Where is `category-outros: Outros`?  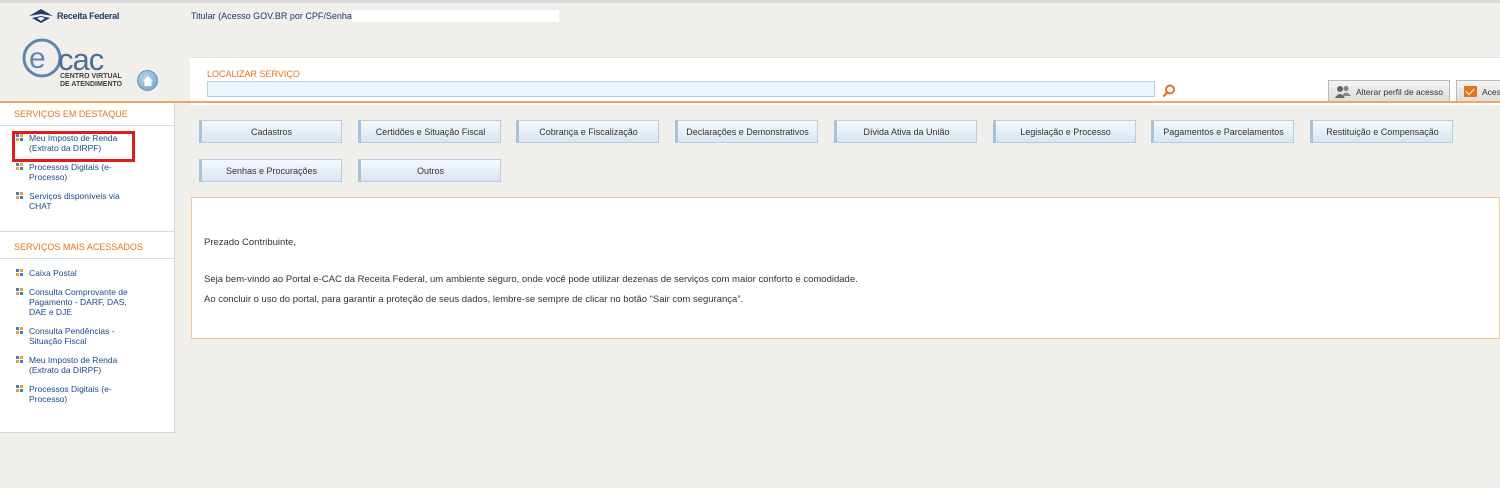
category-outros: Outros is located at coordinates (429, 170).